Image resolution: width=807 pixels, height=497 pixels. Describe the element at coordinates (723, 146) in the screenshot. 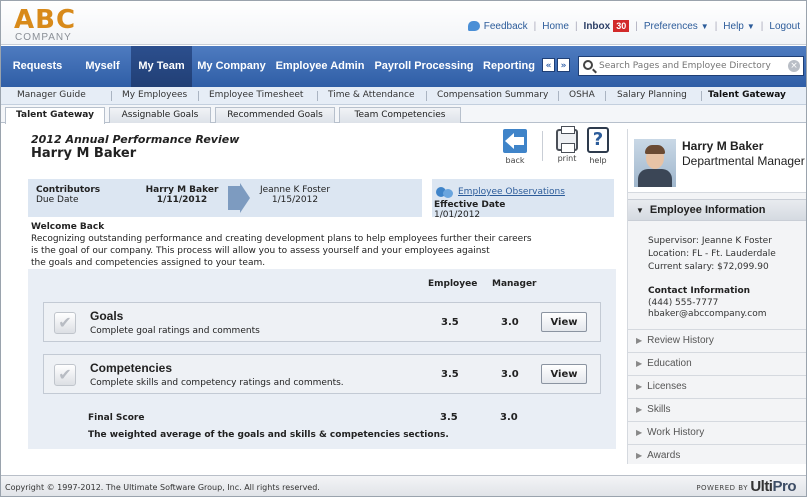

I see `employee-name: Harry M Baker` at that location.